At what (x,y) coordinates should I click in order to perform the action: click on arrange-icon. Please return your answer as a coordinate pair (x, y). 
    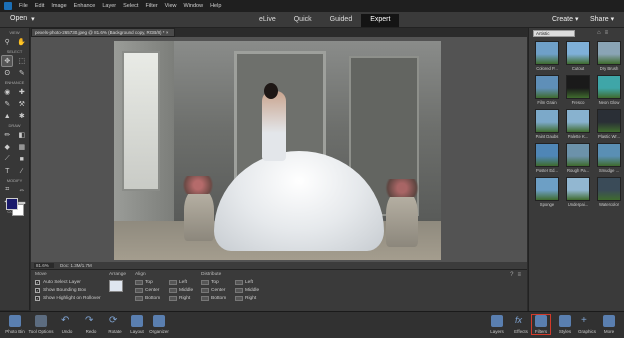
    Looking at the image, I should click on (116, 286).